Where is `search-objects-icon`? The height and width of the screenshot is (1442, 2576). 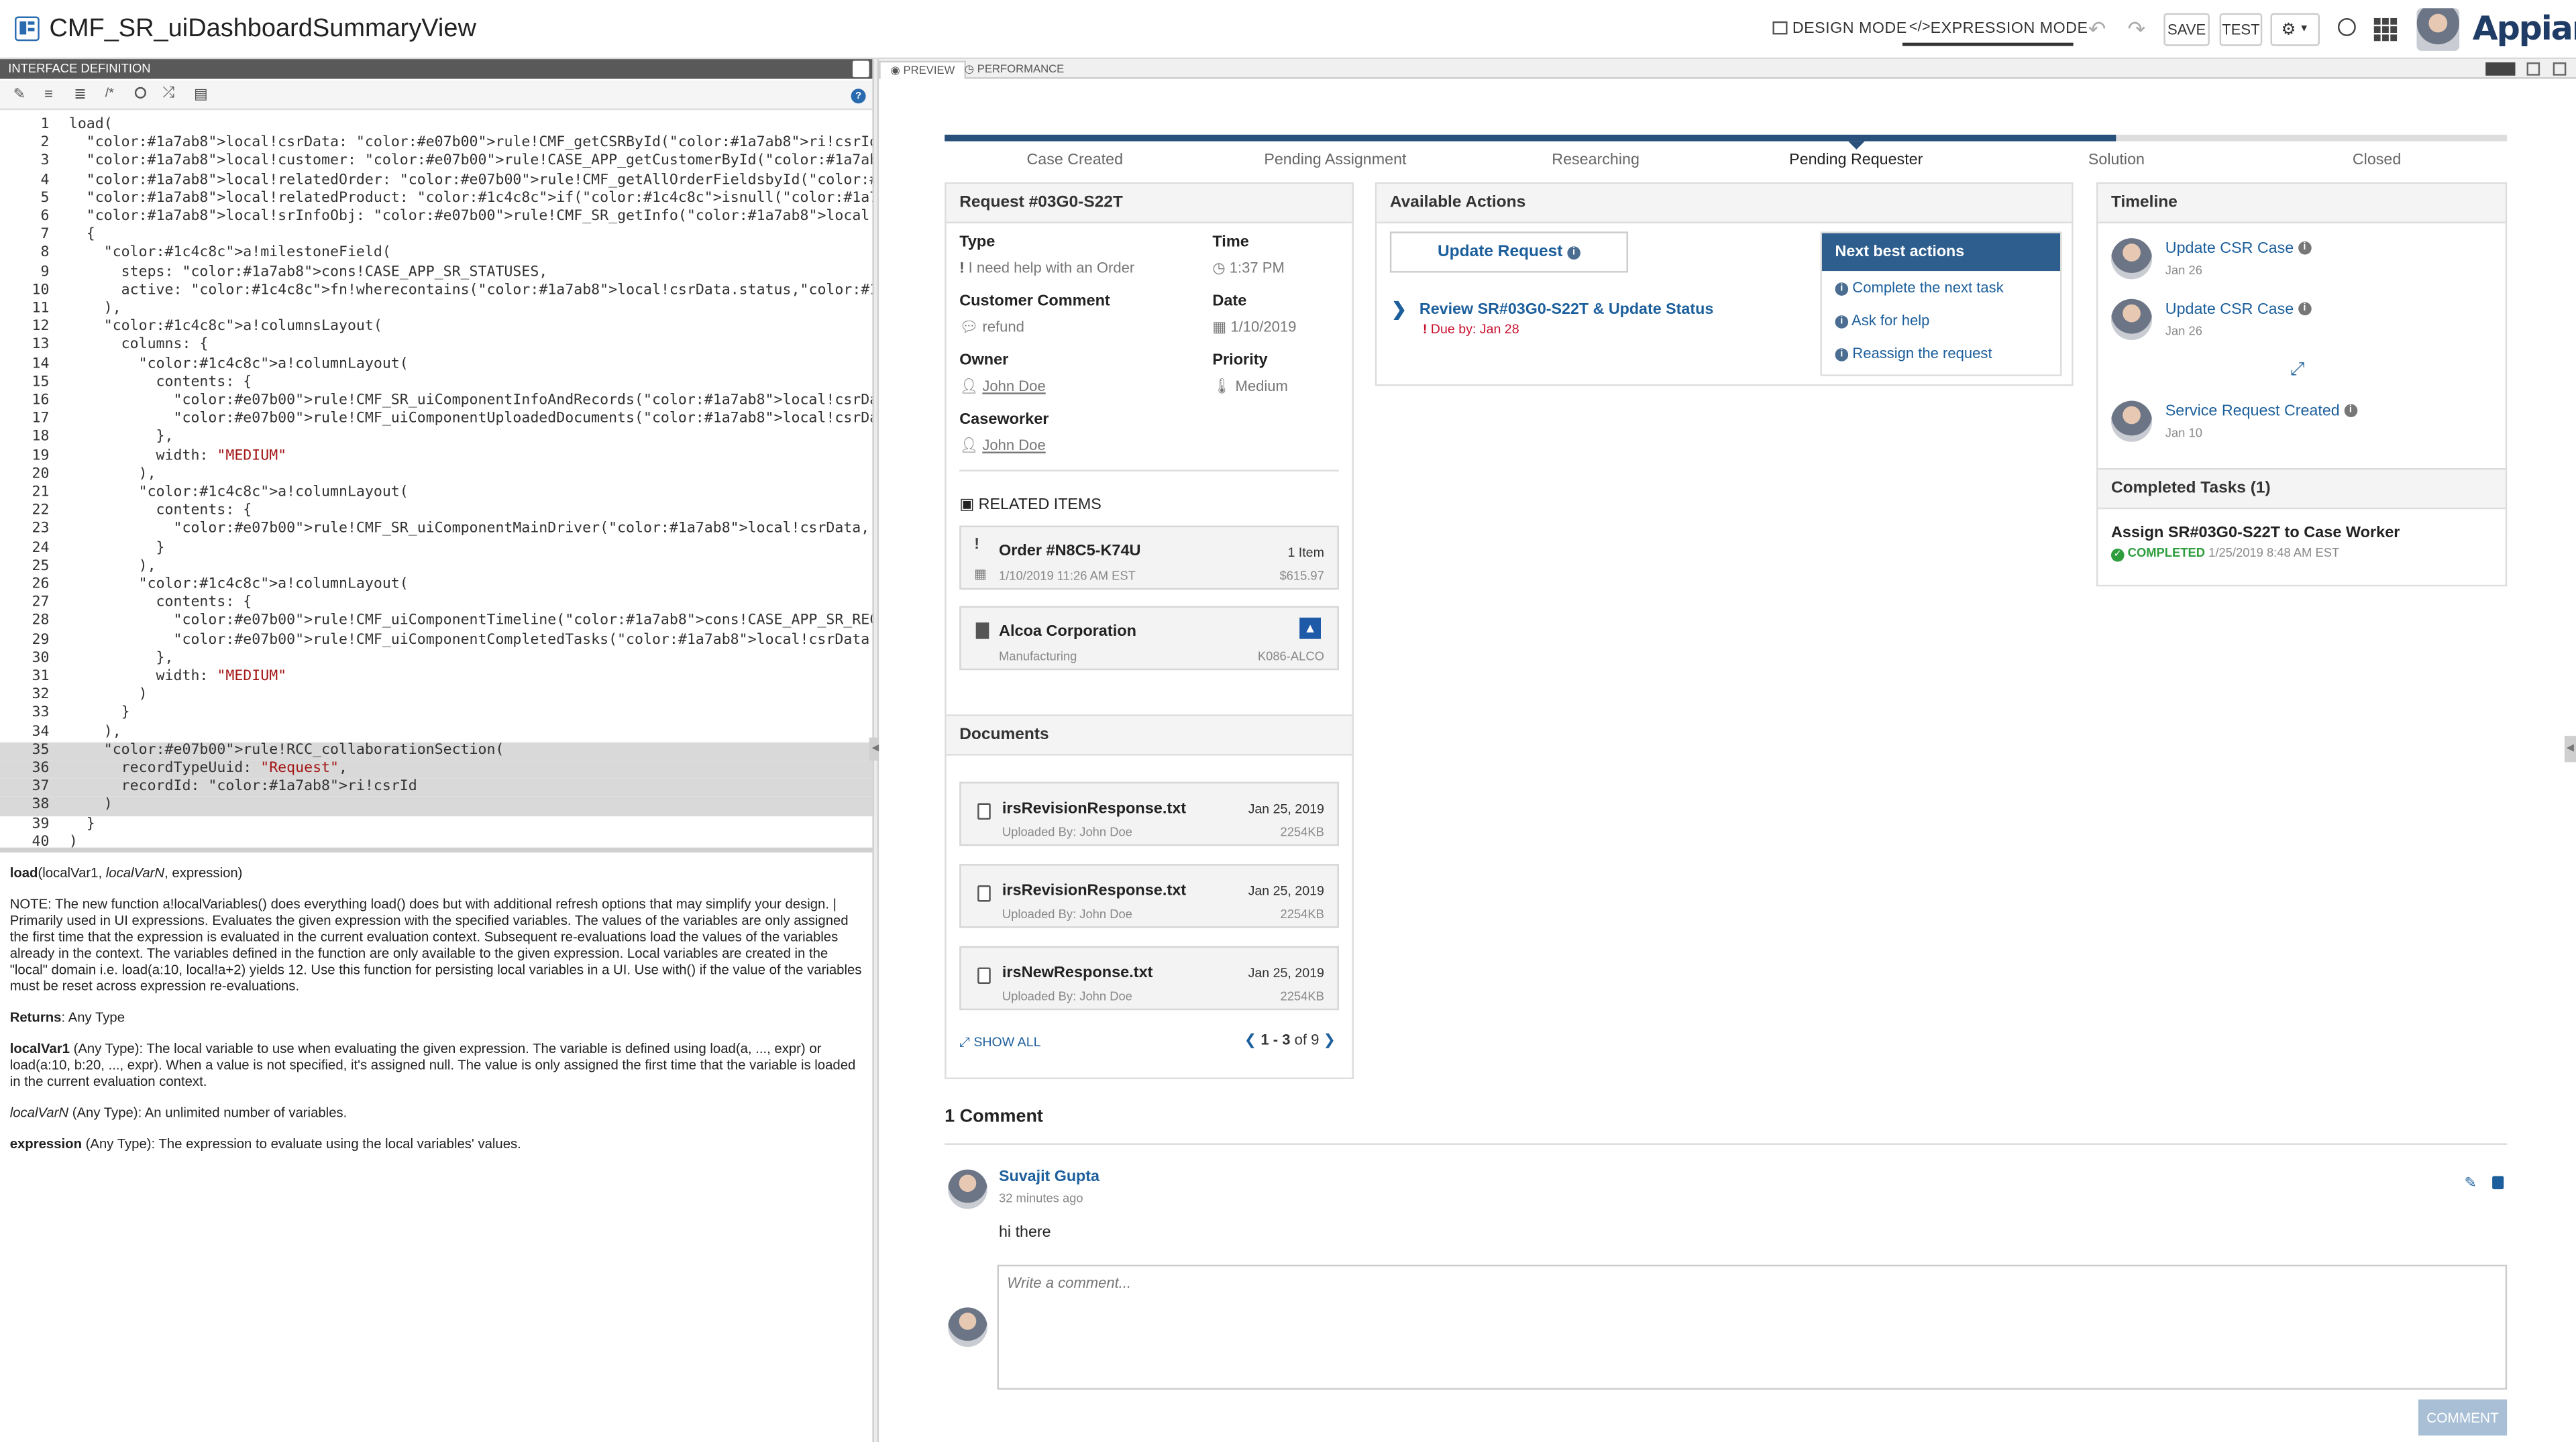 search-objects-icon is located at coordinates (2346, 26).